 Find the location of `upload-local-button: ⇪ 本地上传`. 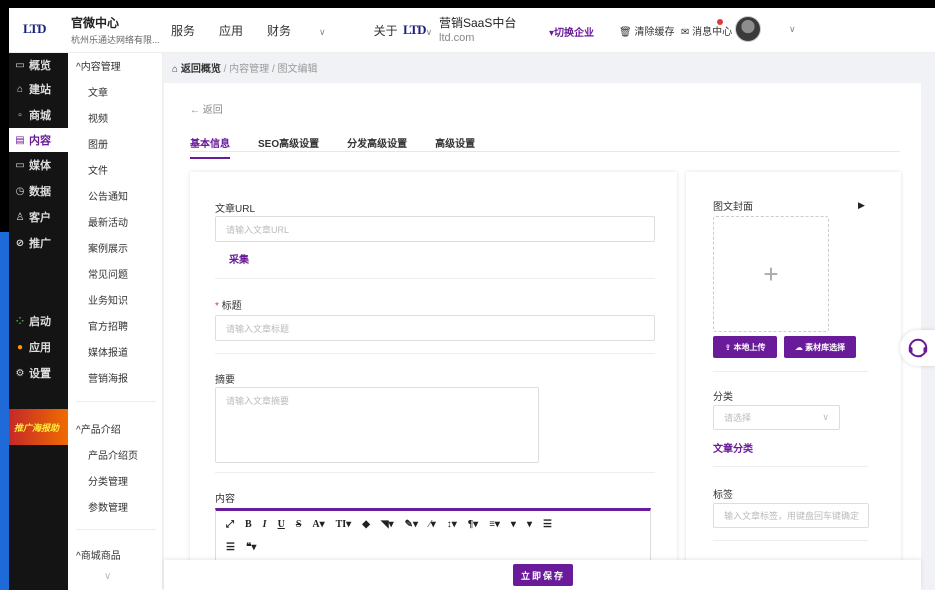

upload-local-button: ⇪ 本地上传 is located at coordinates (745, 347).